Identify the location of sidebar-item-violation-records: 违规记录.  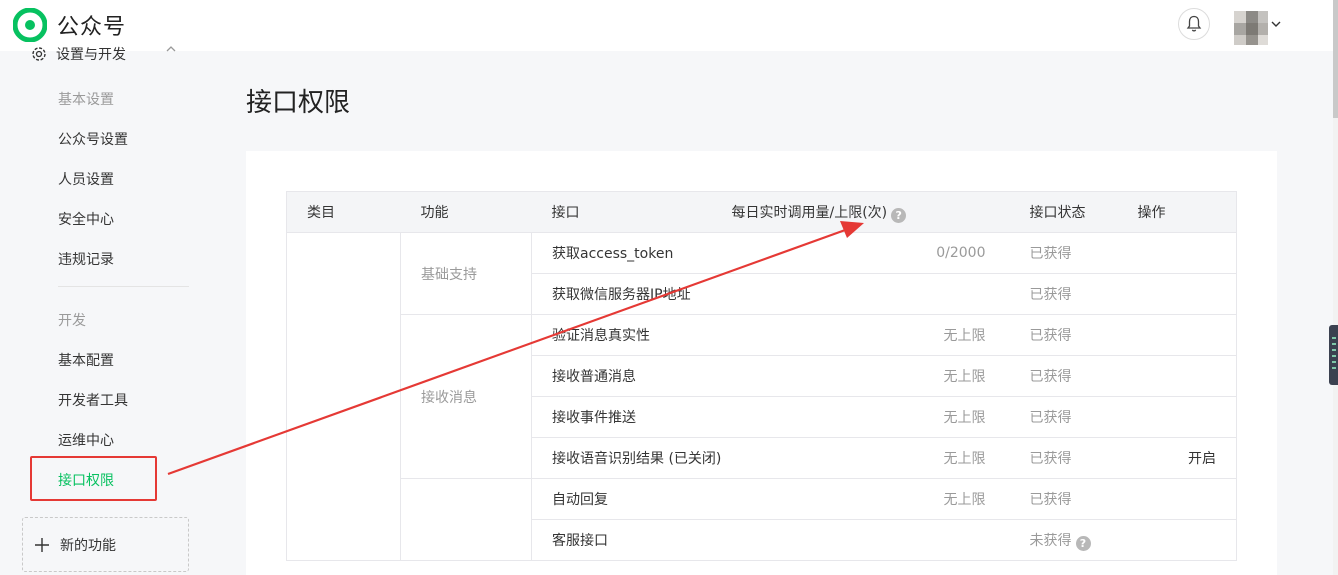
(86, 259).